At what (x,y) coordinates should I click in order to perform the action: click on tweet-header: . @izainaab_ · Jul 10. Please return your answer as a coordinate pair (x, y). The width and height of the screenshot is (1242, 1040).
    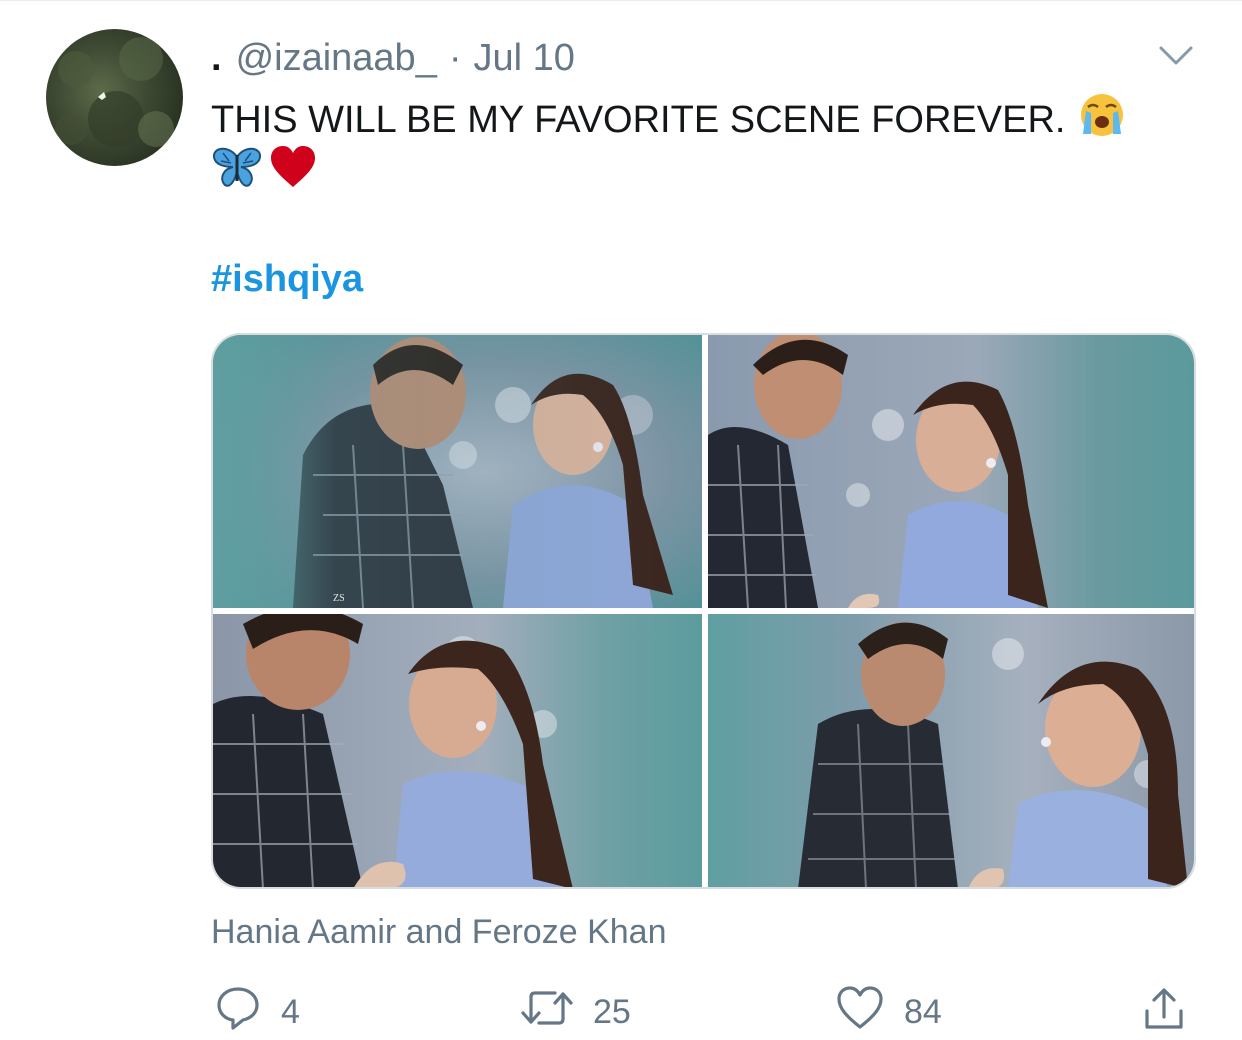
    Looking at the image, I should click on (393, 58).